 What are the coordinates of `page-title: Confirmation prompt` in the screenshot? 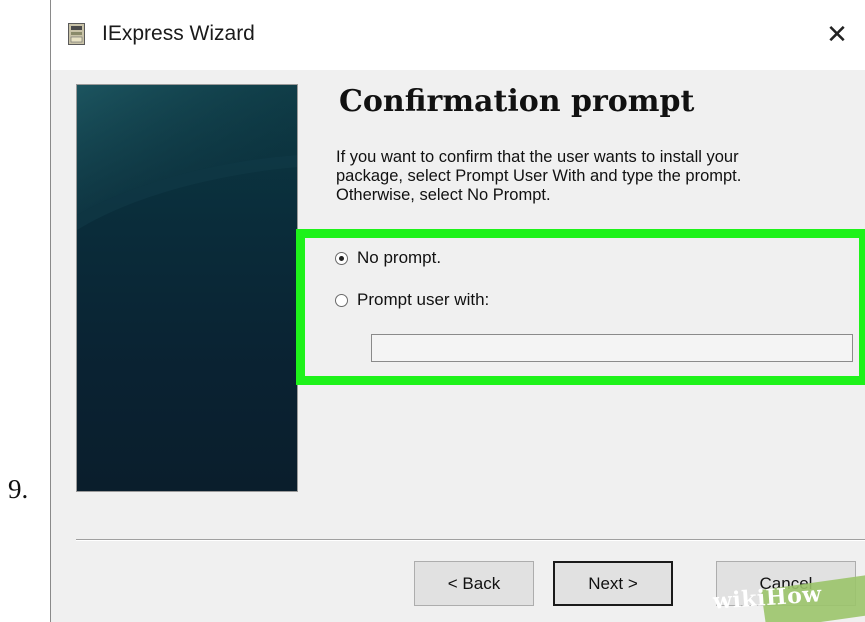 It's located at (517, 101).